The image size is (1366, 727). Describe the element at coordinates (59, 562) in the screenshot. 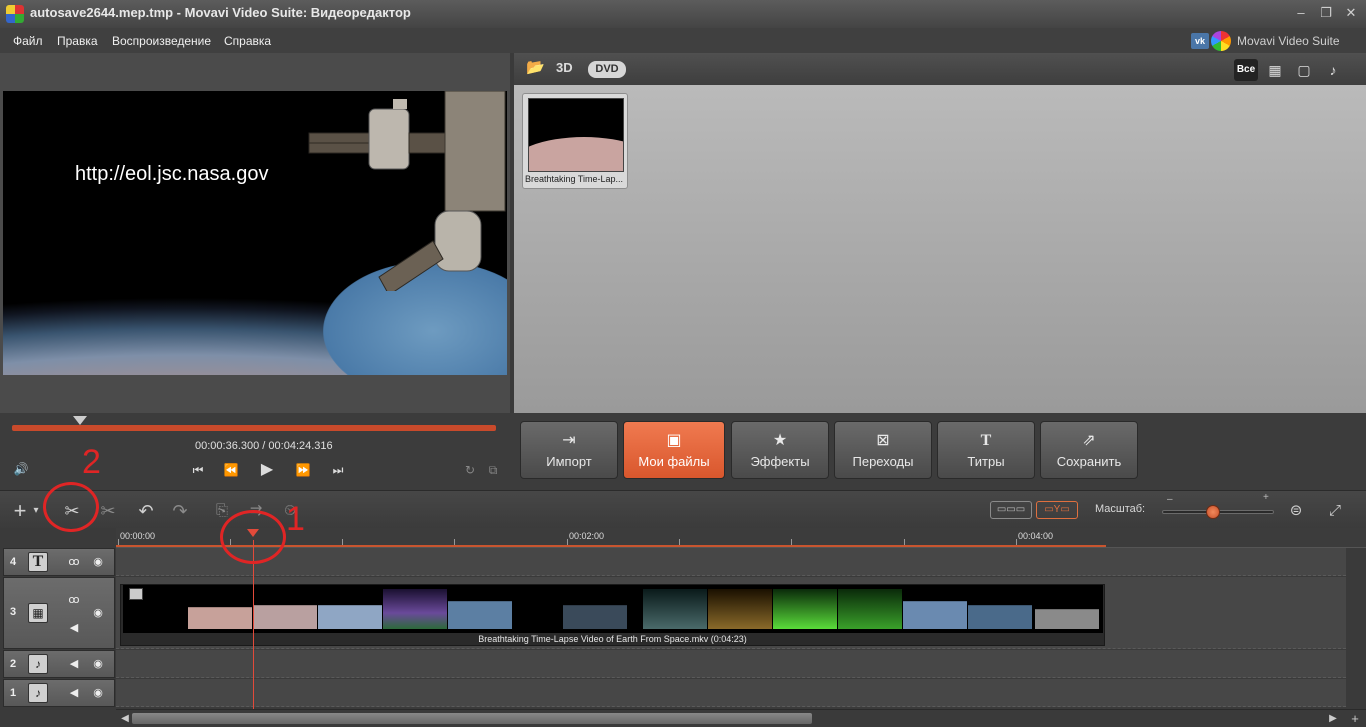

I see `track-header-4: 4 T ꝏ ◉` at that location.